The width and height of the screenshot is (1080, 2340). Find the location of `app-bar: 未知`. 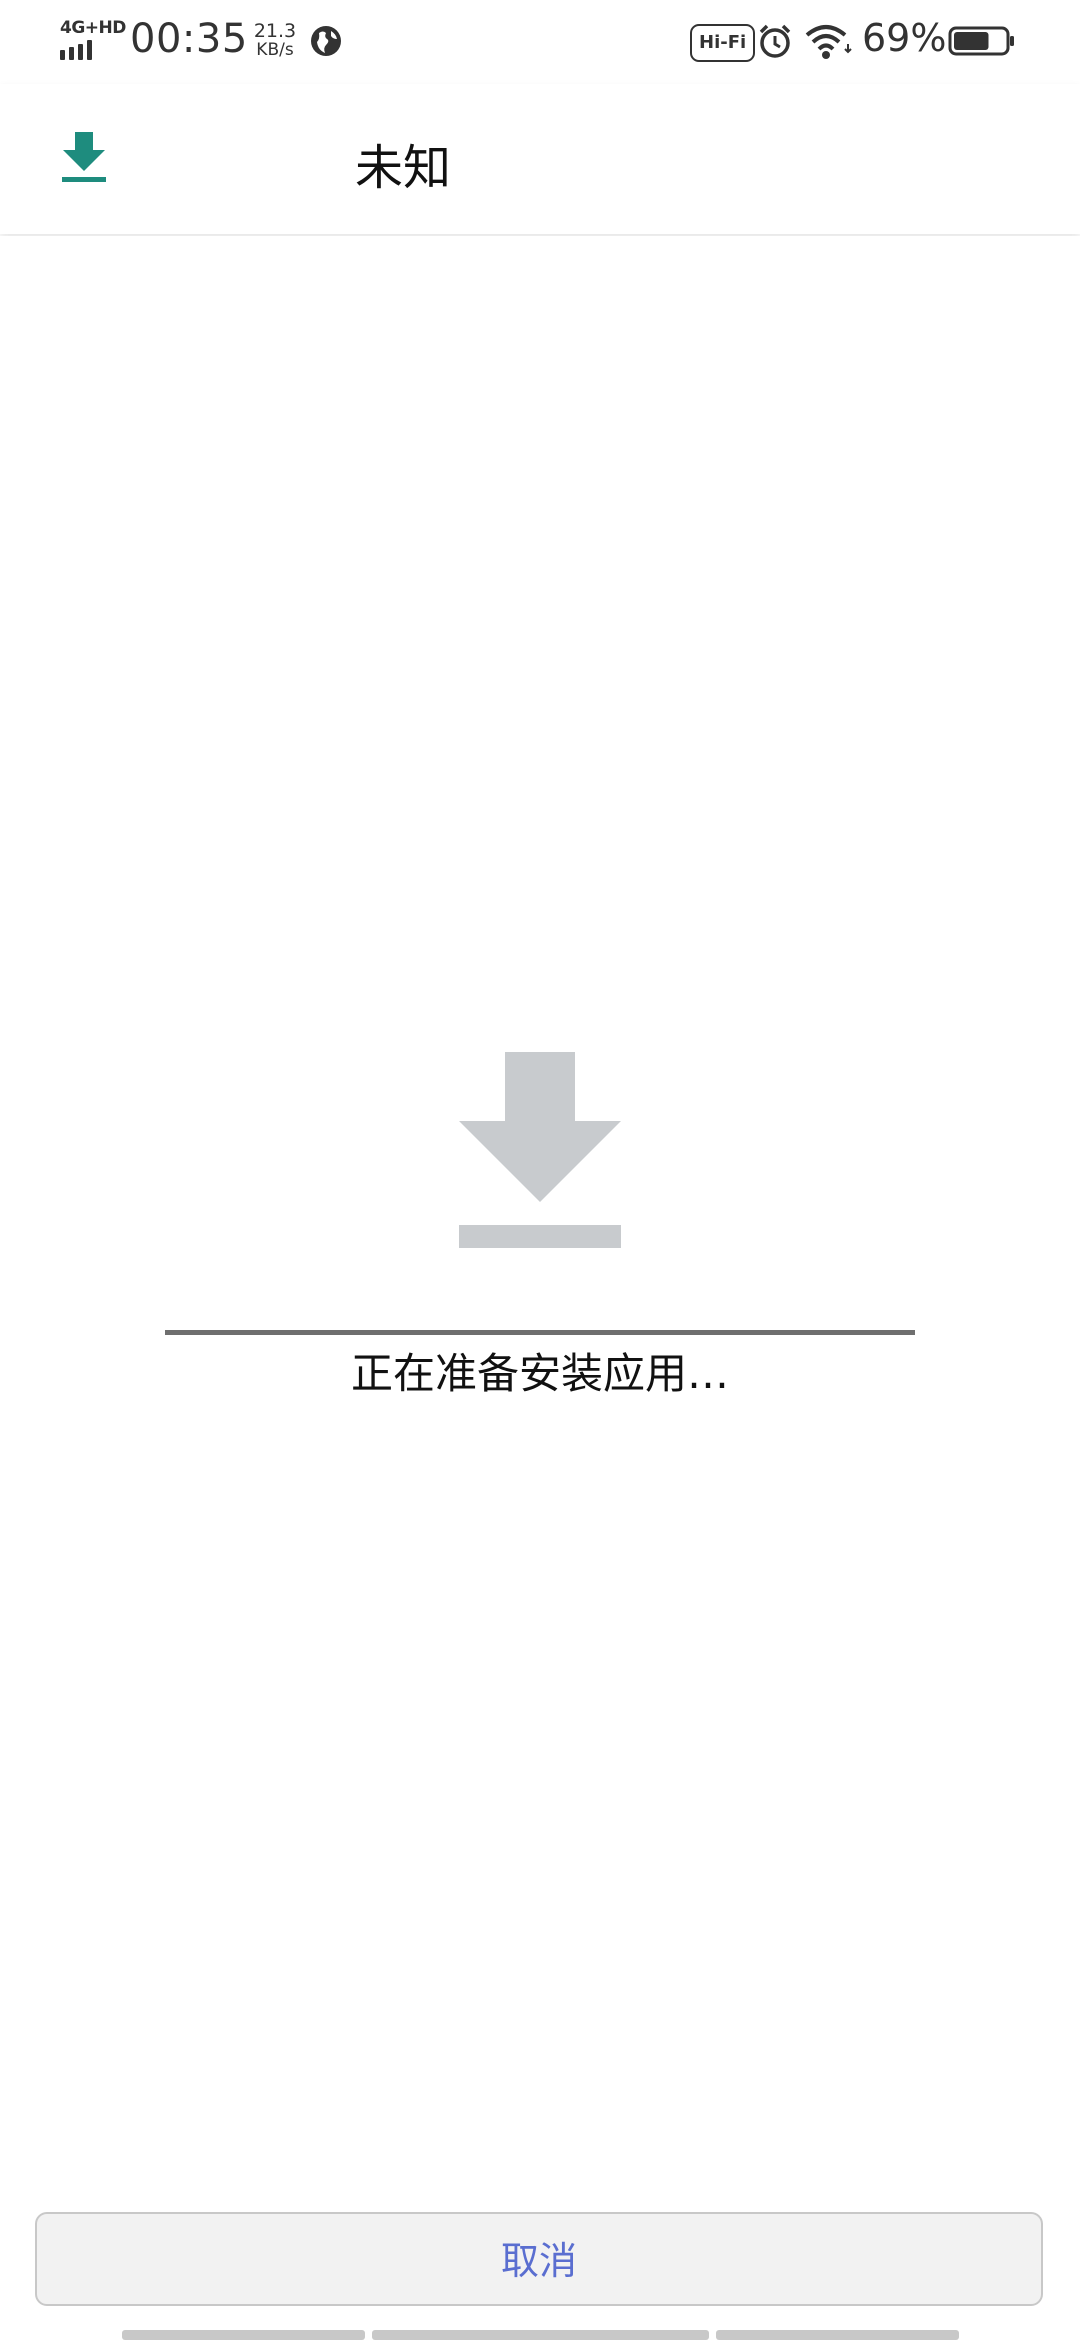

app-bar: 未知 is located at coordinates (540, 159).